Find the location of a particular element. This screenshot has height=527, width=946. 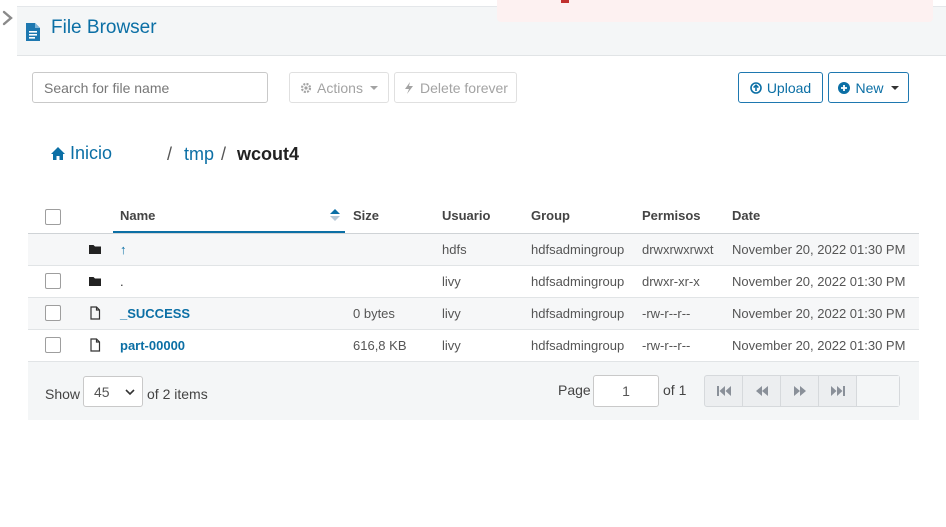

actions-label: Actions is located at coordinates (340, 87).